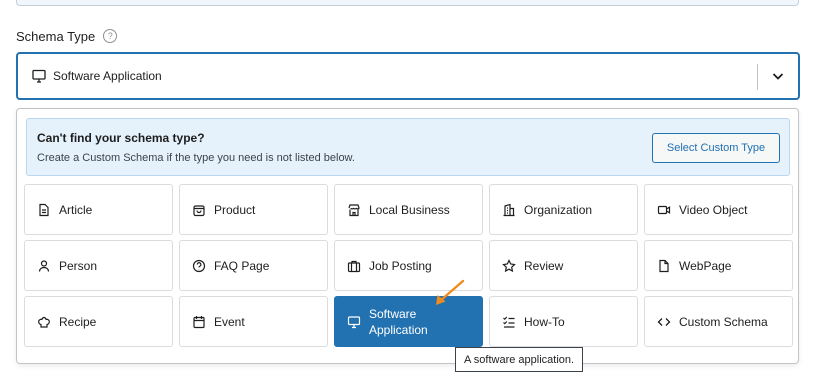  What do you see at coordinates (450, 292) in the screenshot?
I see `annotation-arrow-icon` at bounding box center [450, 292].